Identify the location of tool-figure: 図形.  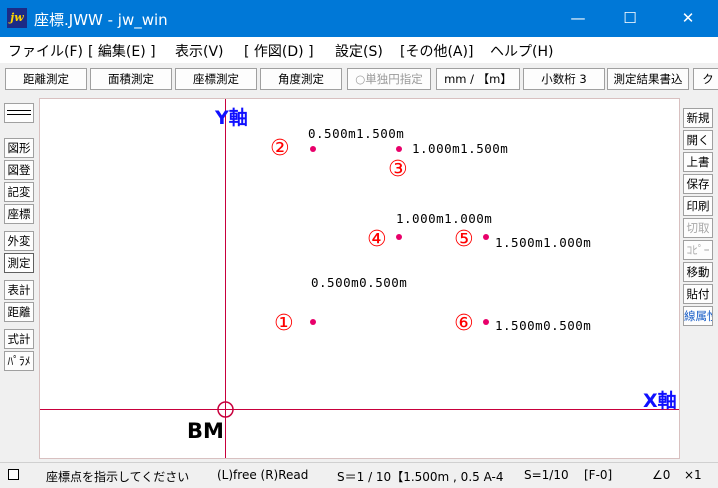
(19, 148).